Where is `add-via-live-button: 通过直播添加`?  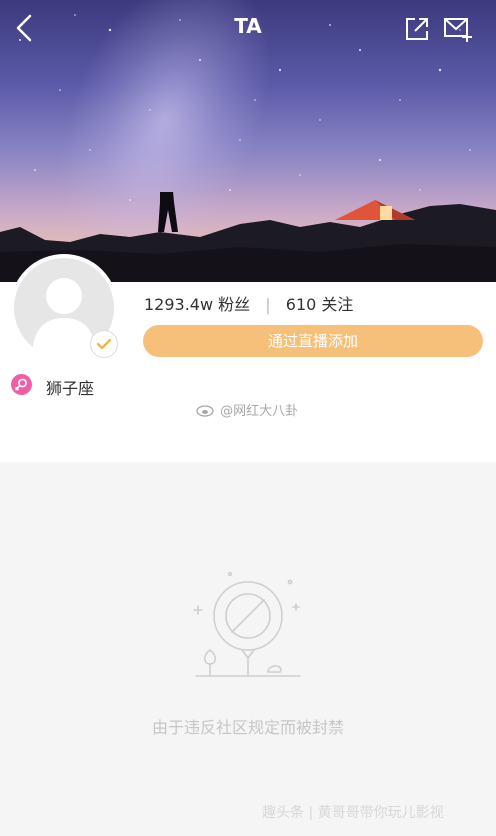
add-via-live-button: 通过直播添加 is located at coordinates (313, 341).